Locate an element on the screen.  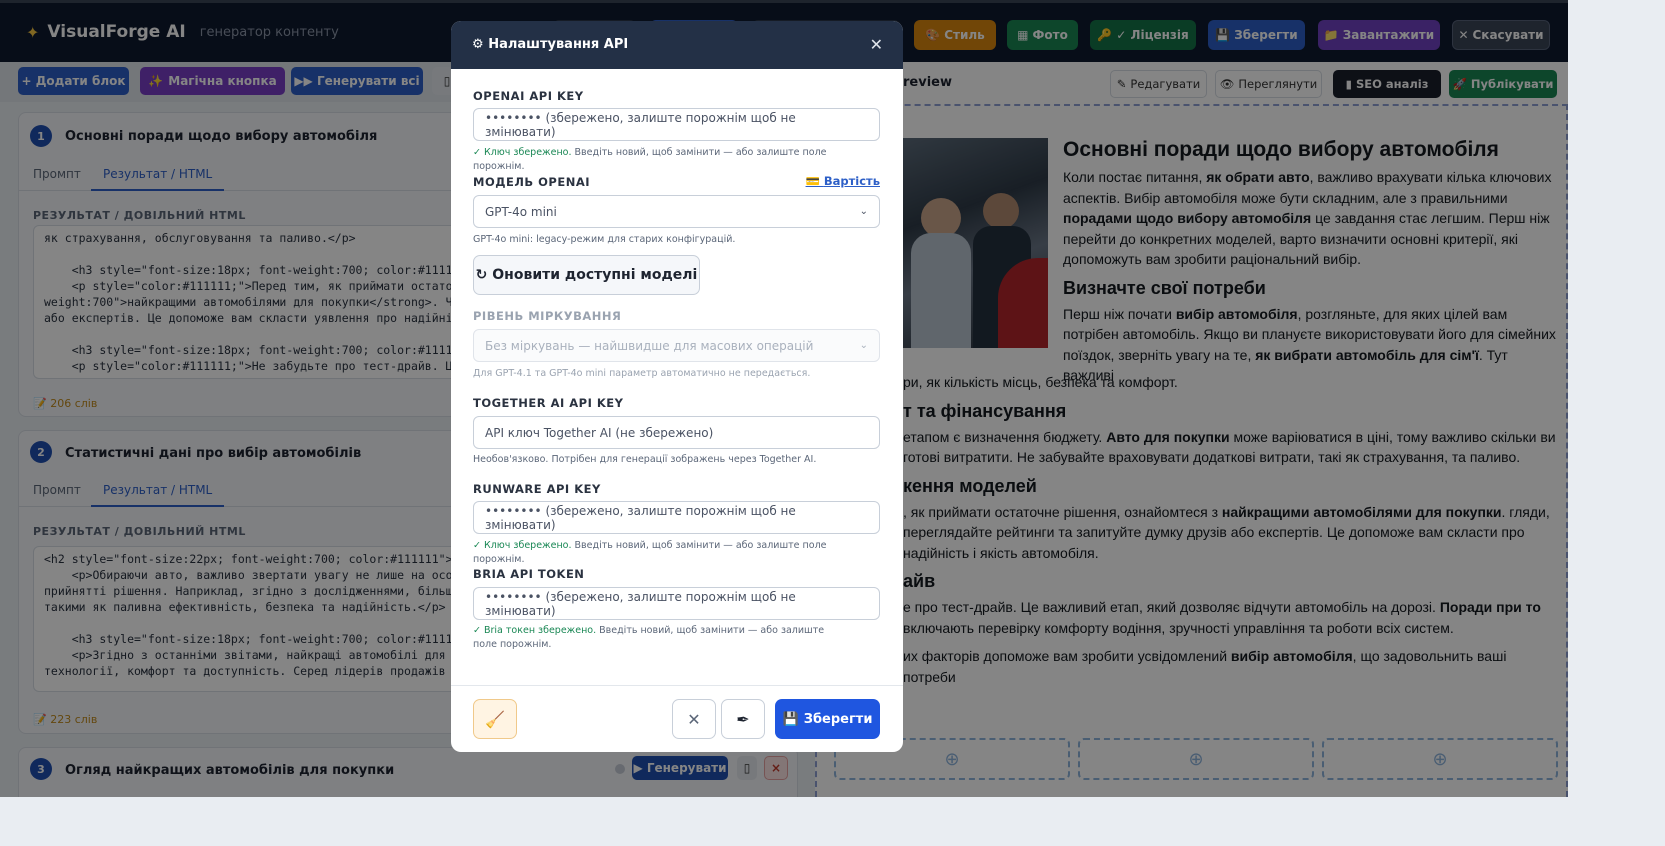
model-select: GPT-4o mini ⌄ is located at coordinates (676, 211).